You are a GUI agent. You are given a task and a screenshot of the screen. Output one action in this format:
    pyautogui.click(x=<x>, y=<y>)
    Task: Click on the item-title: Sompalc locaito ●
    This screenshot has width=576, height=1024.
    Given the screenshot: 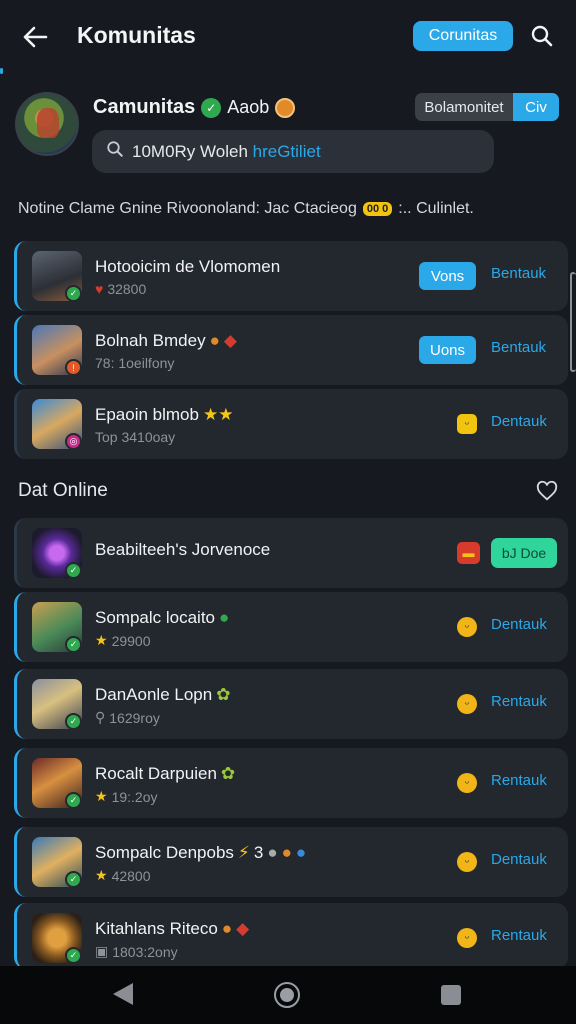 What is the action you would take?
    pyautogui.click(x=162, y=617)
    